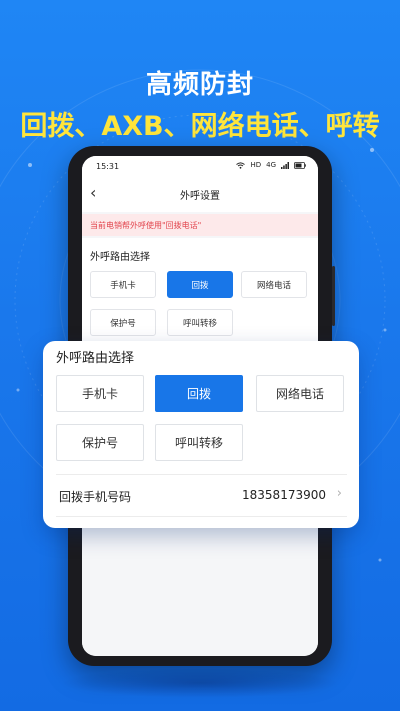  I want to click on popup-title: 外呼路由选择, so click(95, 358).